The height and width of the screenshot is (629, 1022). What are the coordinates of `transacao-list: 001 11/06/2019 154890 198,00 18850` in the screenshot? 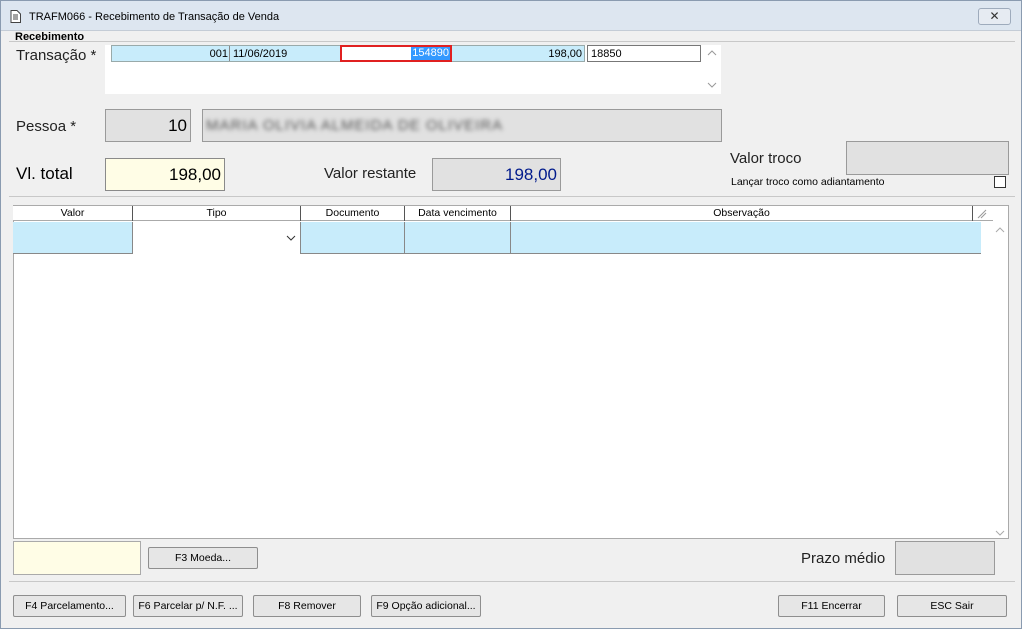 It's located at (413, 69).